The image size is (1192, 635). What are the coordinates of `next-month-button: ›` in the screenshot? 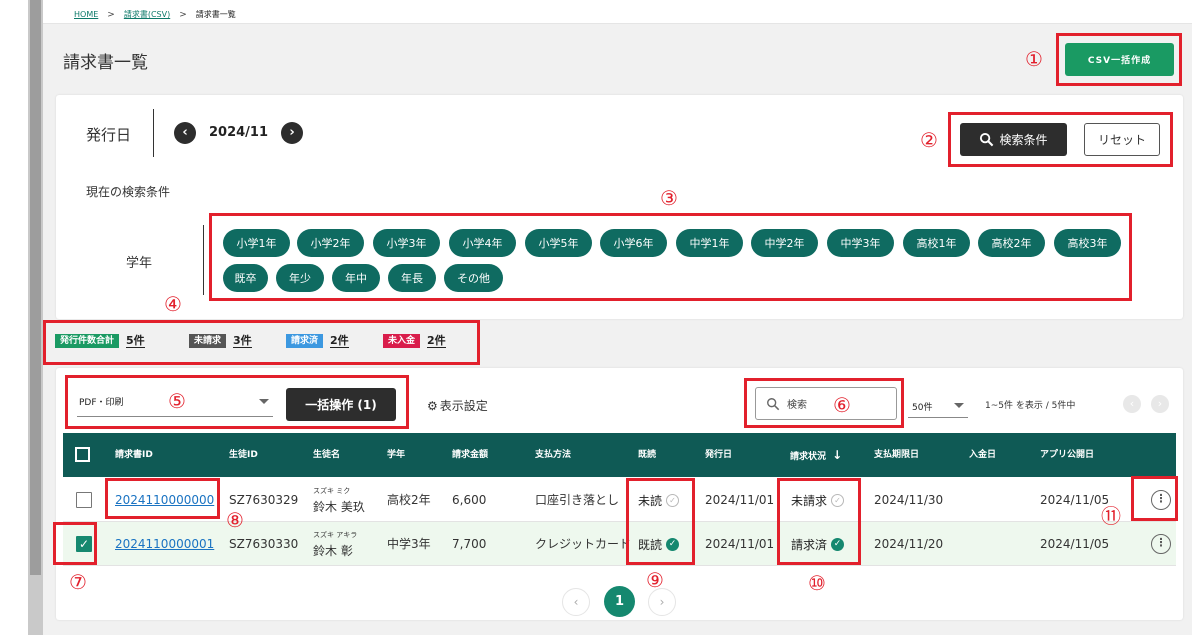 It's located at (292, 133).